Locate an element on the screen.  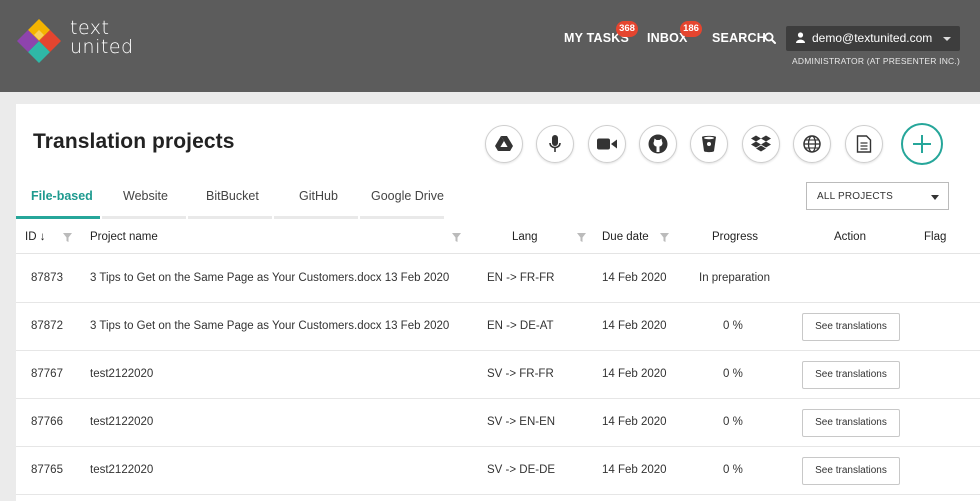
user-menu-dropdown: demo@textunited.com is located at coordinates (873, 38).